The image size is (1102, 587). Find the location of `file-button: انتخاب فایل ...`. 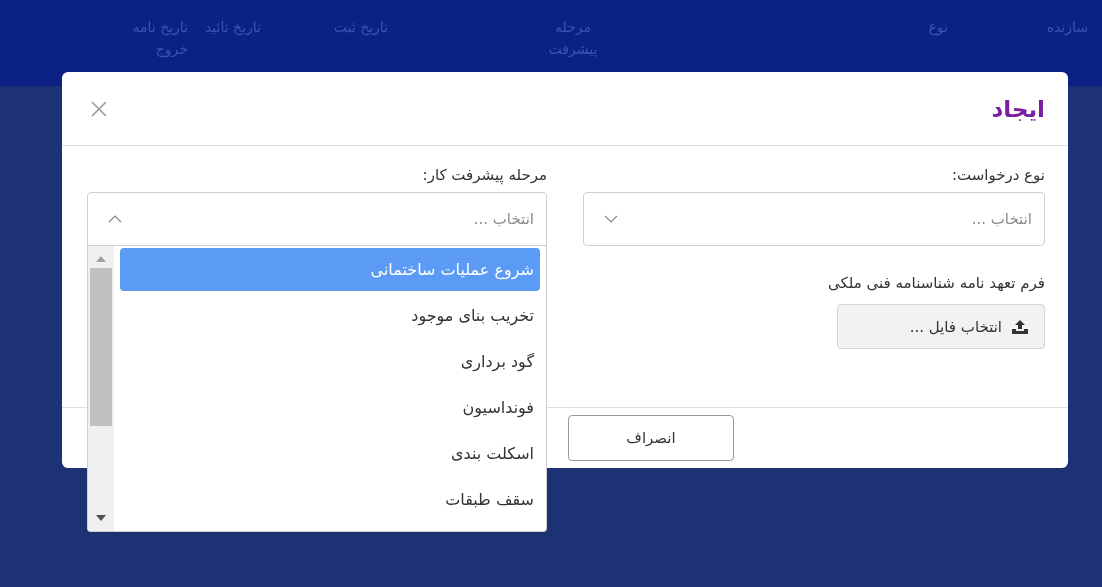

file-button: انتخاب فایل ... is located at coordinates (941, 326).